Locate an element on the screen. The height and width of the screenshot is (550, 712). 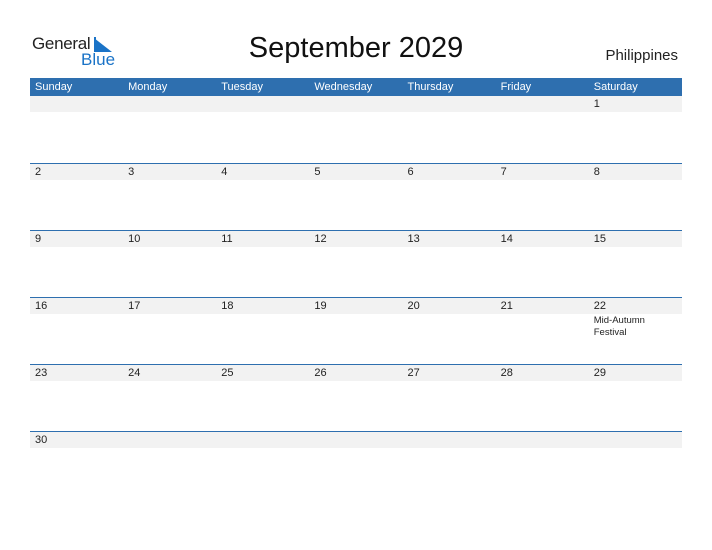
week-cells: 9 10 11 12 13 14 15 is located at coordinates (356, 239).